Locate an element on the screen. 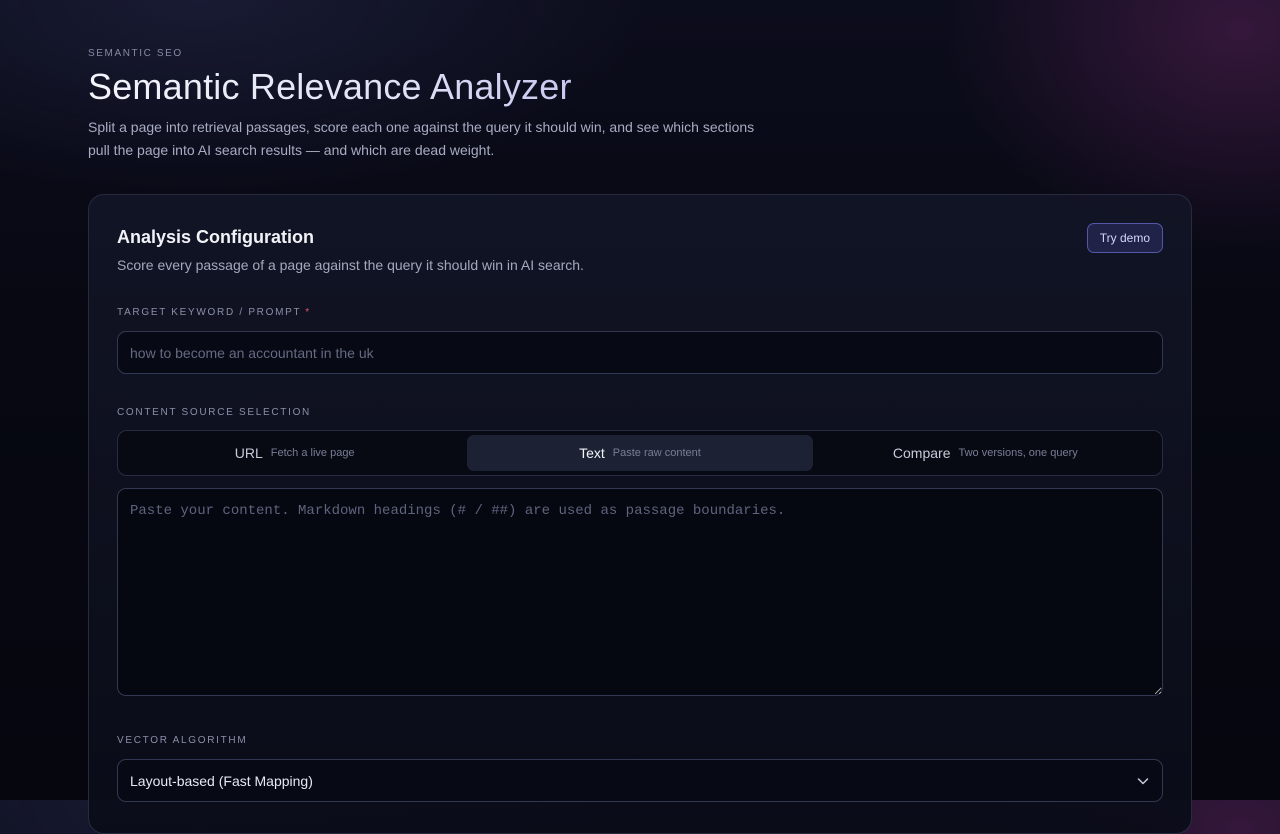  vector-algorithm-label: VECTOR ALGORITHM is located at coordinates (182, 740).